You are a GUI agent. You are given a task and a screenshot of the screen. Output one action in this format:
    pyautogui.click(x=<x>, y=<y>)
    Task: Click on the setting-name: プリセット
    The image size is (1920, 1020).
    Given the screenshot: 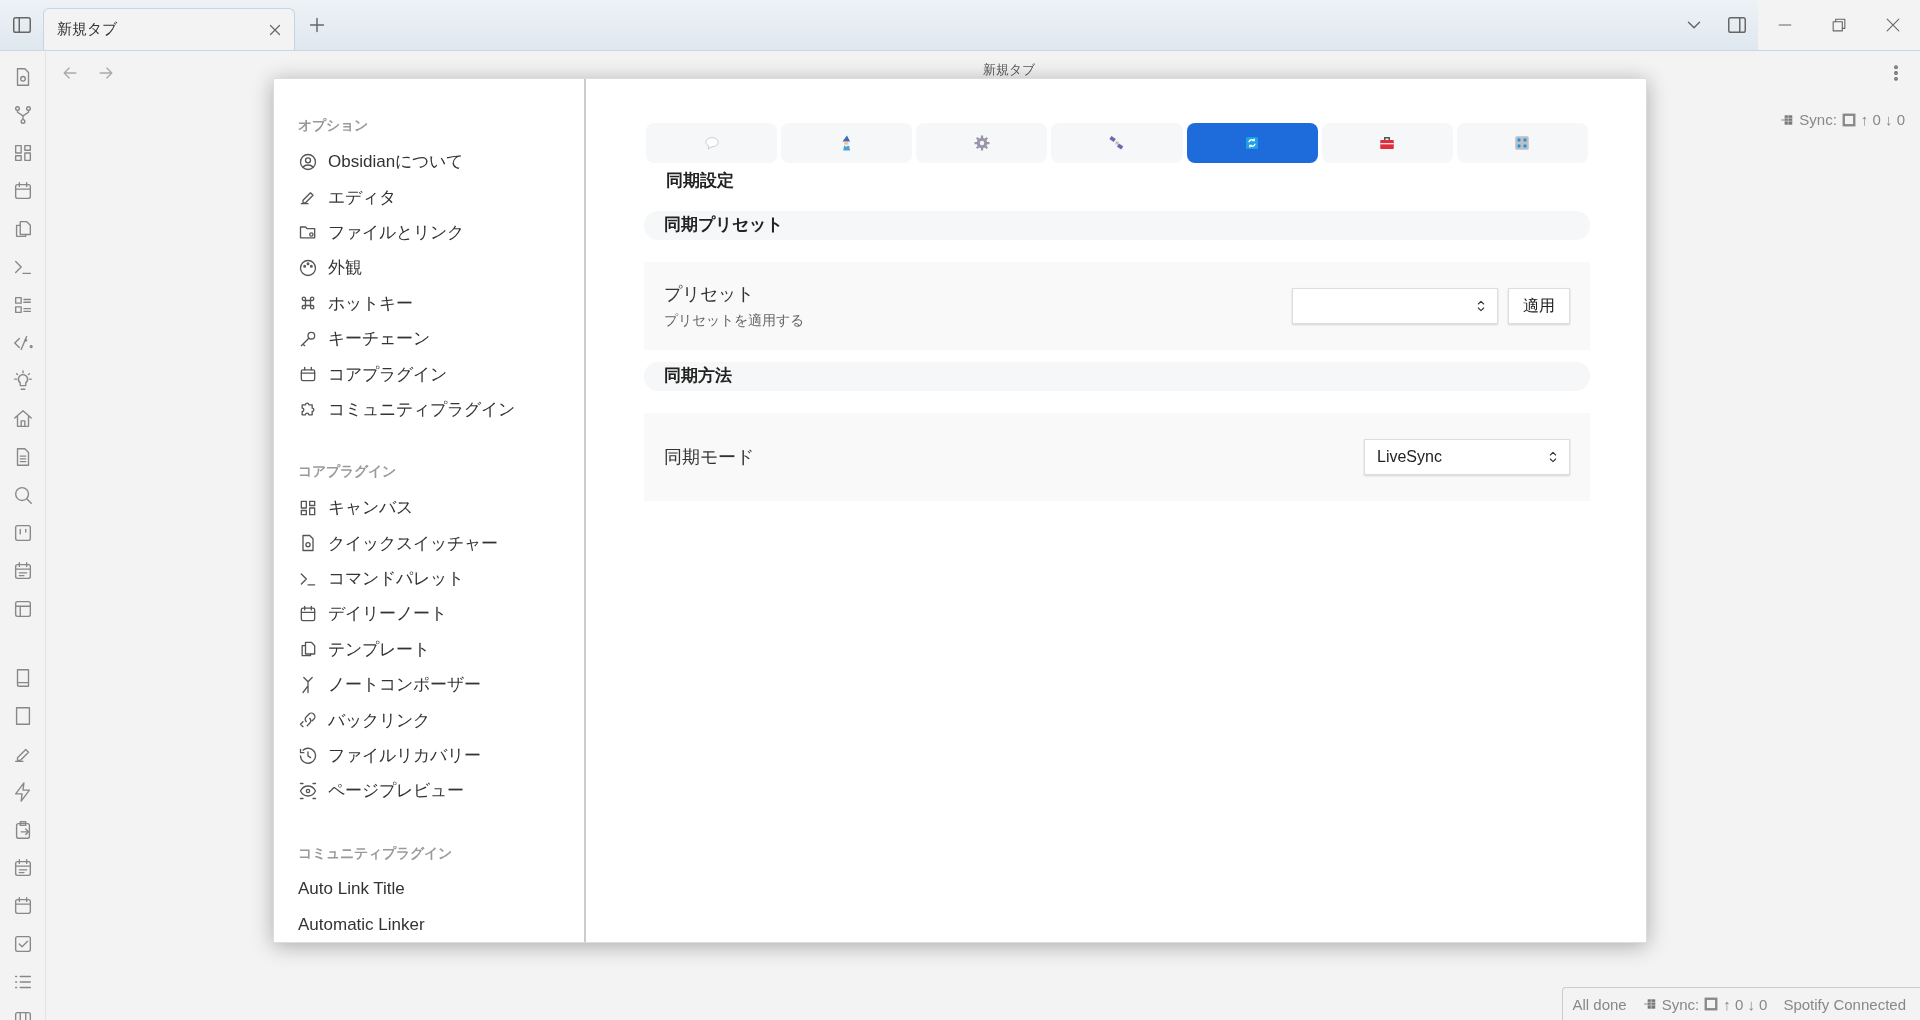 What is the action you would take?
    pyautogui.click(x=709, y=294)
    